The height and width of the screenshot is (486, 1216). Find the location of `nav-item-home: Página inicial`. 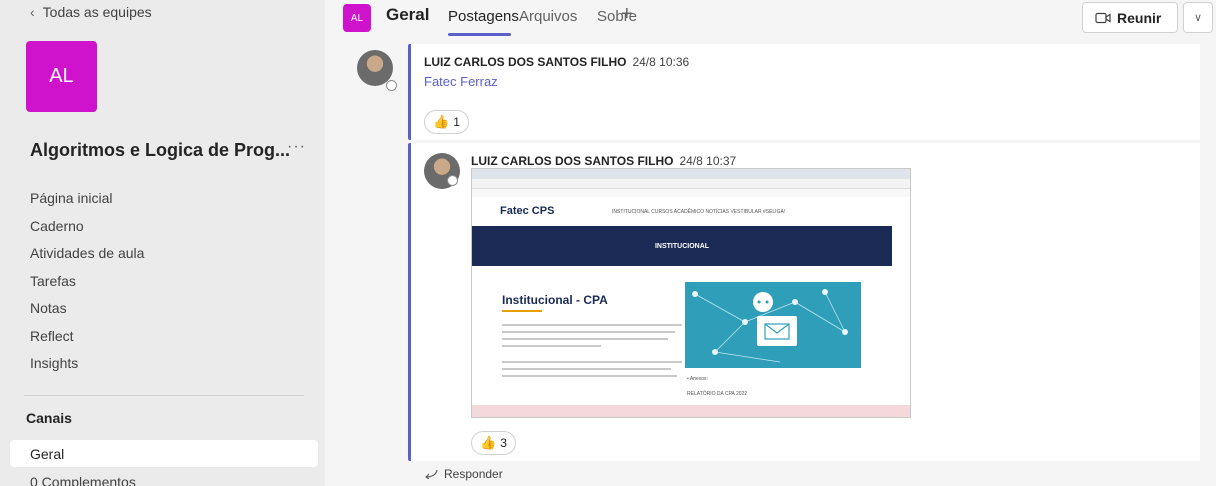

nav-item-home: Página inicial is located at coordinates (87, 199).